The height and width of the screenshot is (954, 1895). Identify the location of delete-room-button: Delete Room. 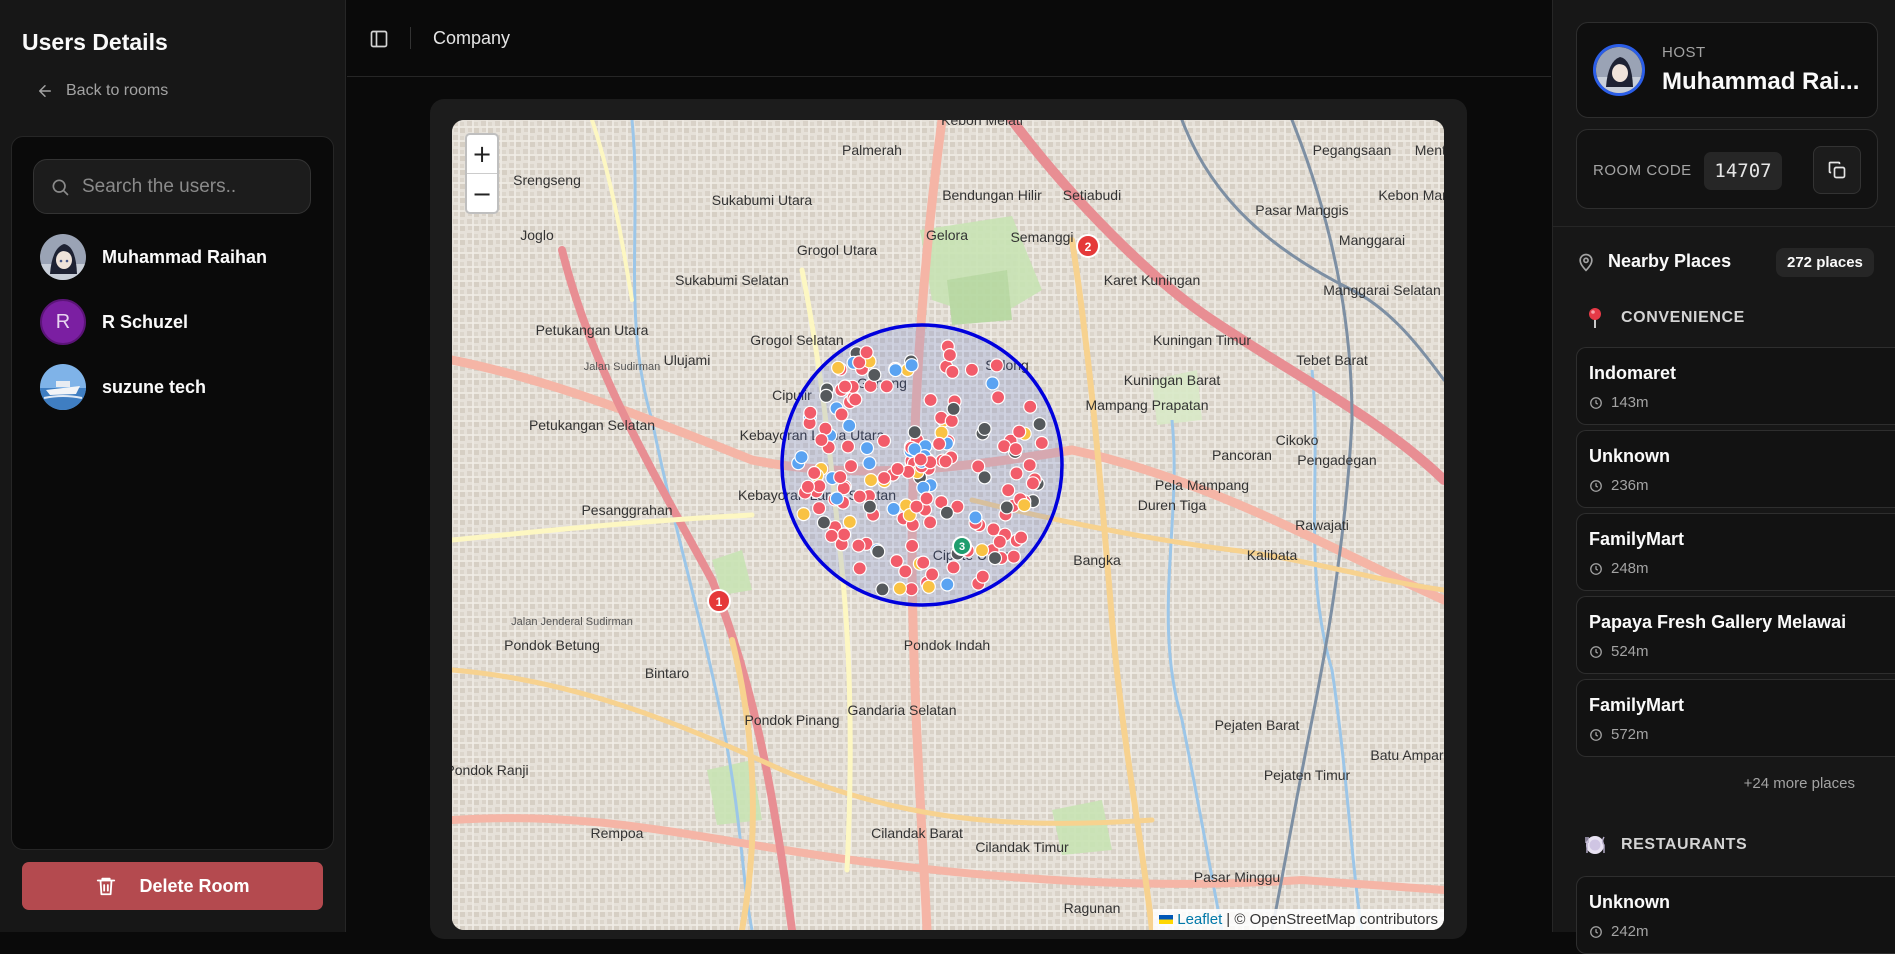
(172, 886).